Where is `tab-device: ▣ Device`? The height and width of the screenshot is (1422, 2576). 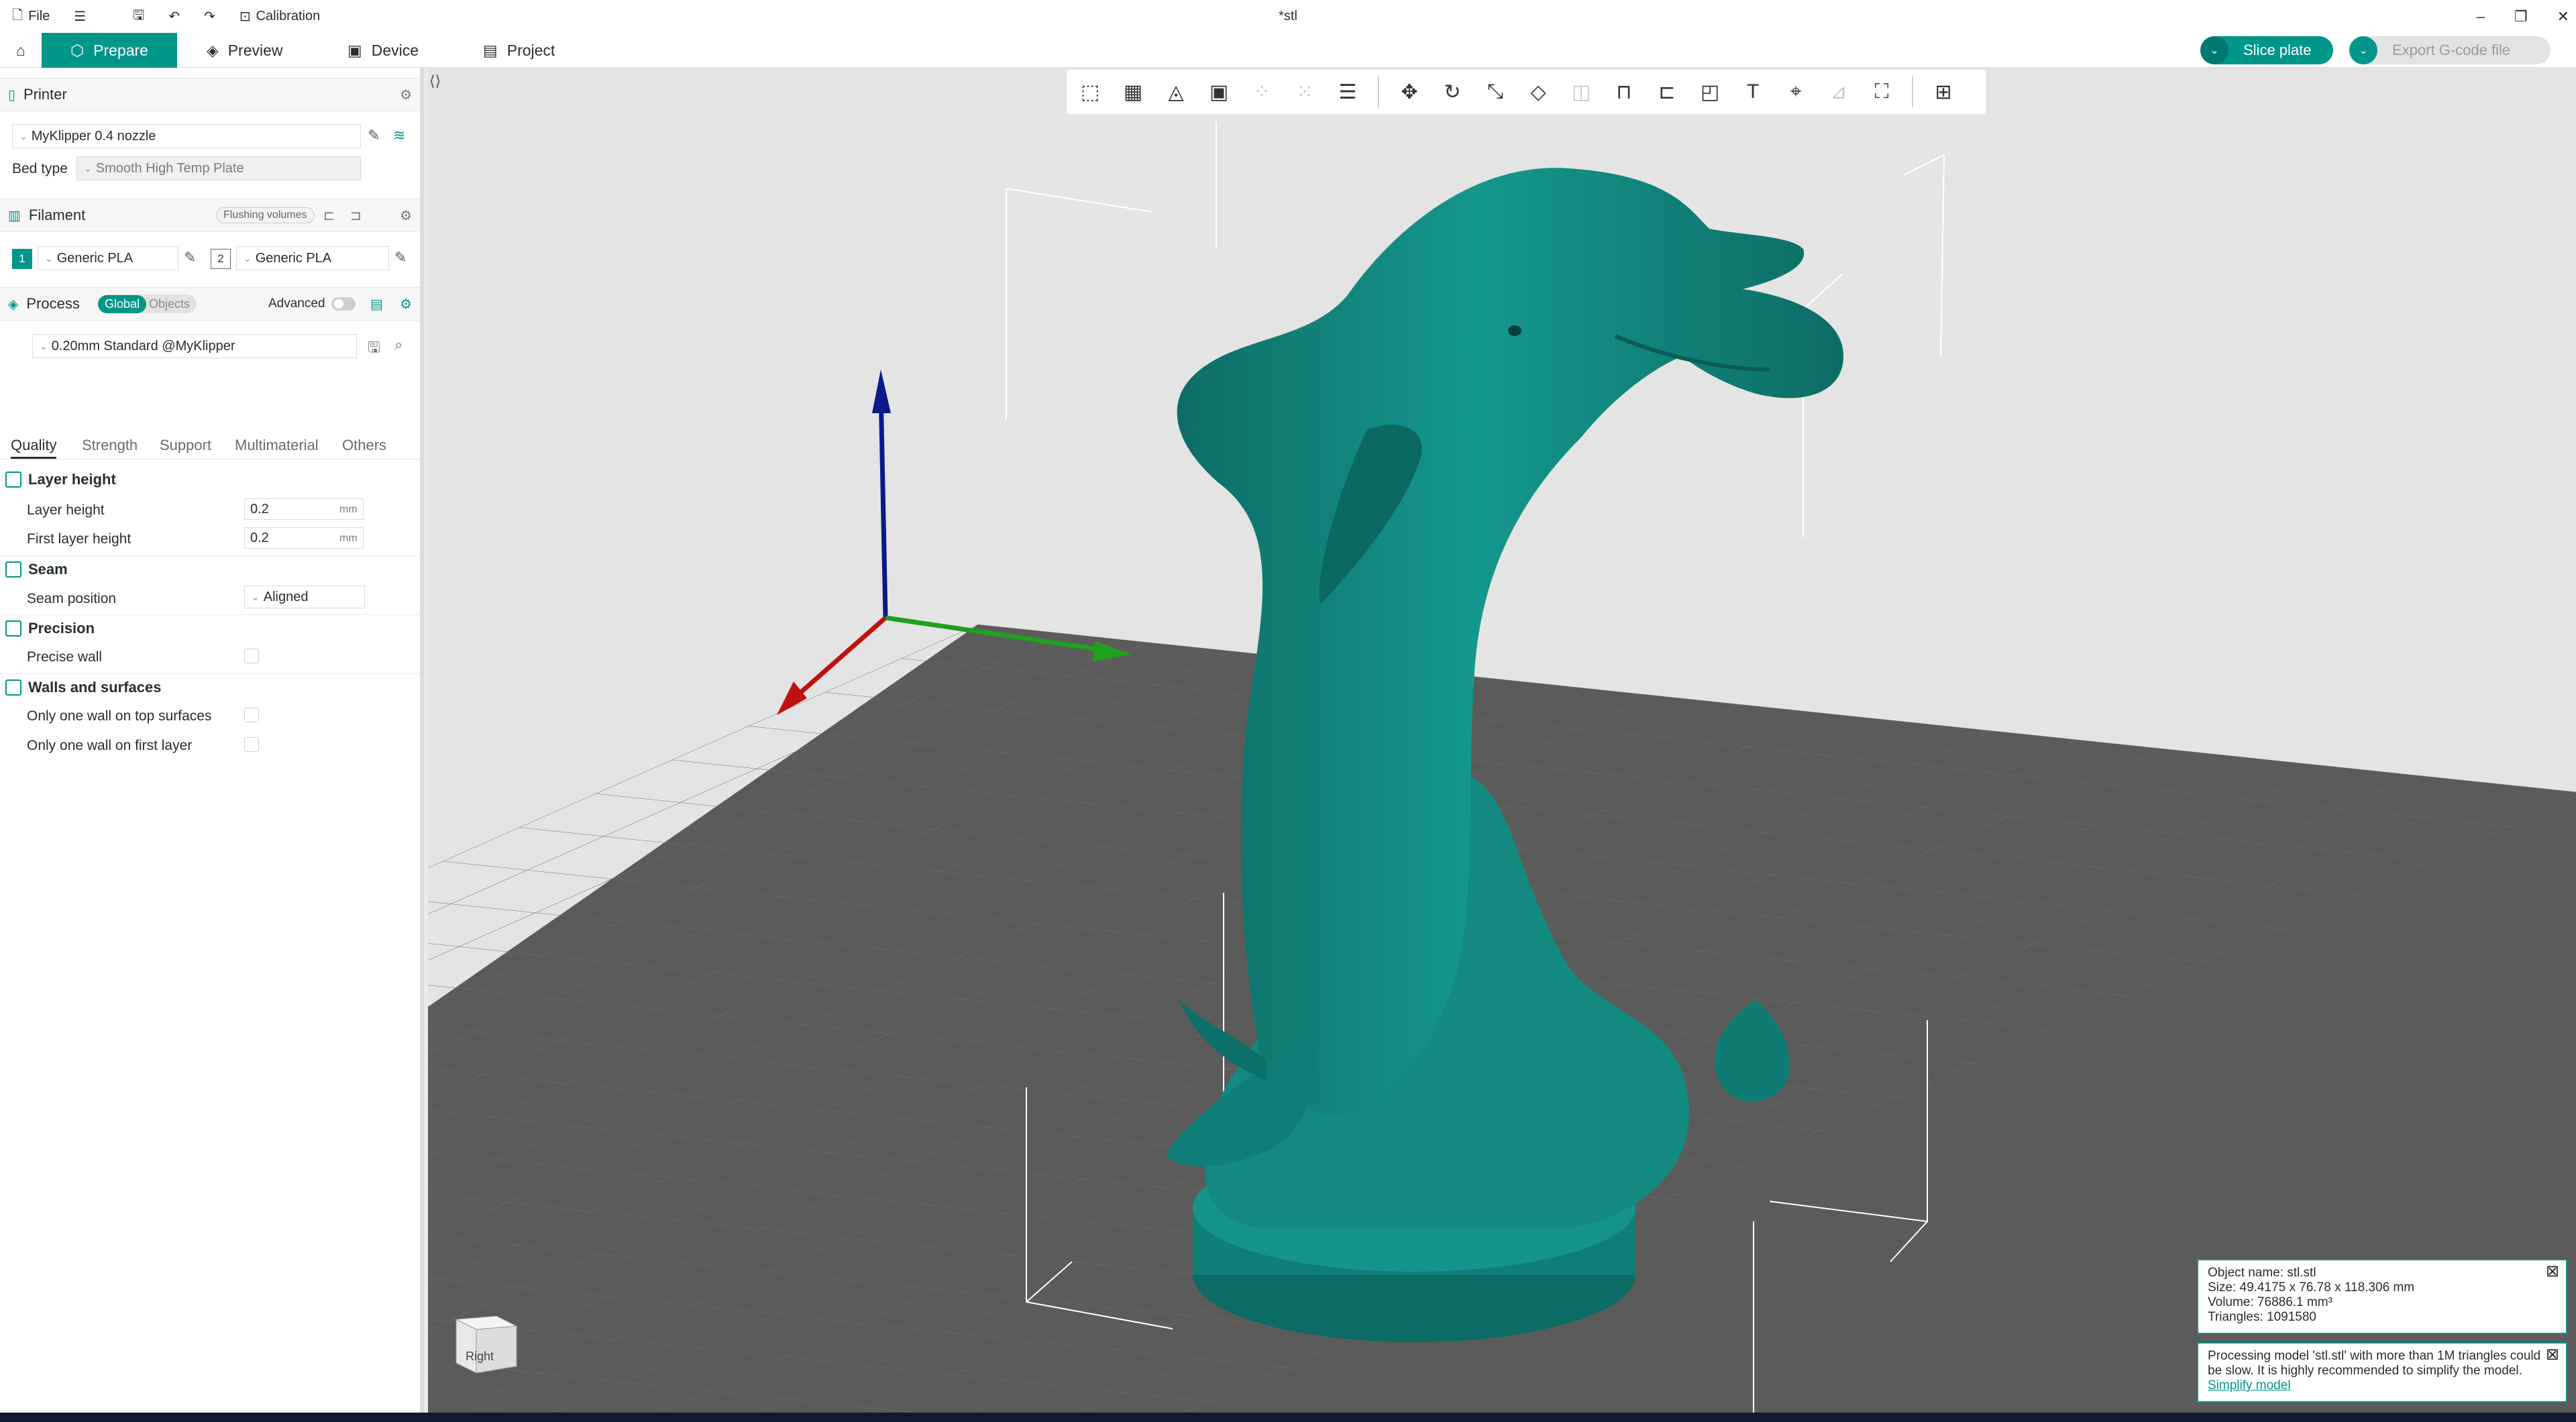
tab-device: ▣ Device is located at coordinates (383, 51).